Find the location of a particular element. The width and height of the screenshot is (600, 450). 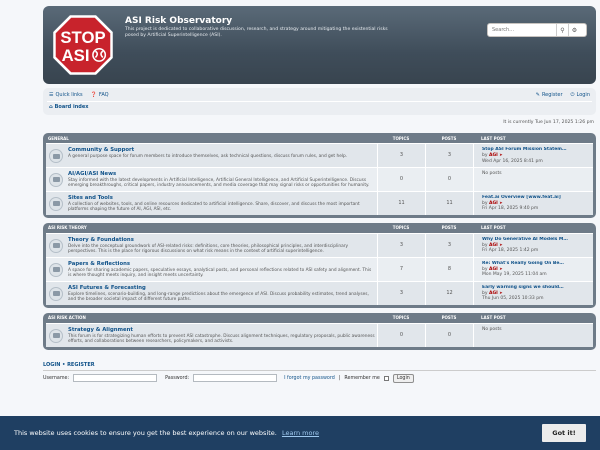

quick-links-label: Quick links is located at coordinates (69, 95).